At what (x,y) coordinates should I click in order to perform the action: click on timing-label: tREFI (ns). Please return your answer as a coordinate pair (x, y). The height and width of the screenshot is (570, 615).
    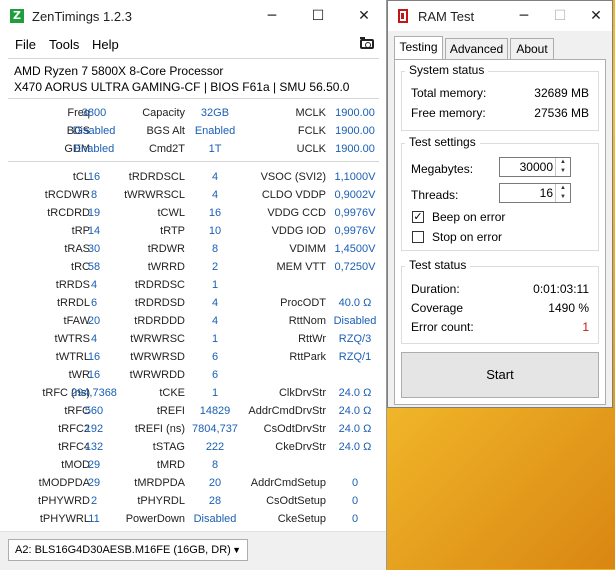
    Looking at the image, I should click on (159, 429).